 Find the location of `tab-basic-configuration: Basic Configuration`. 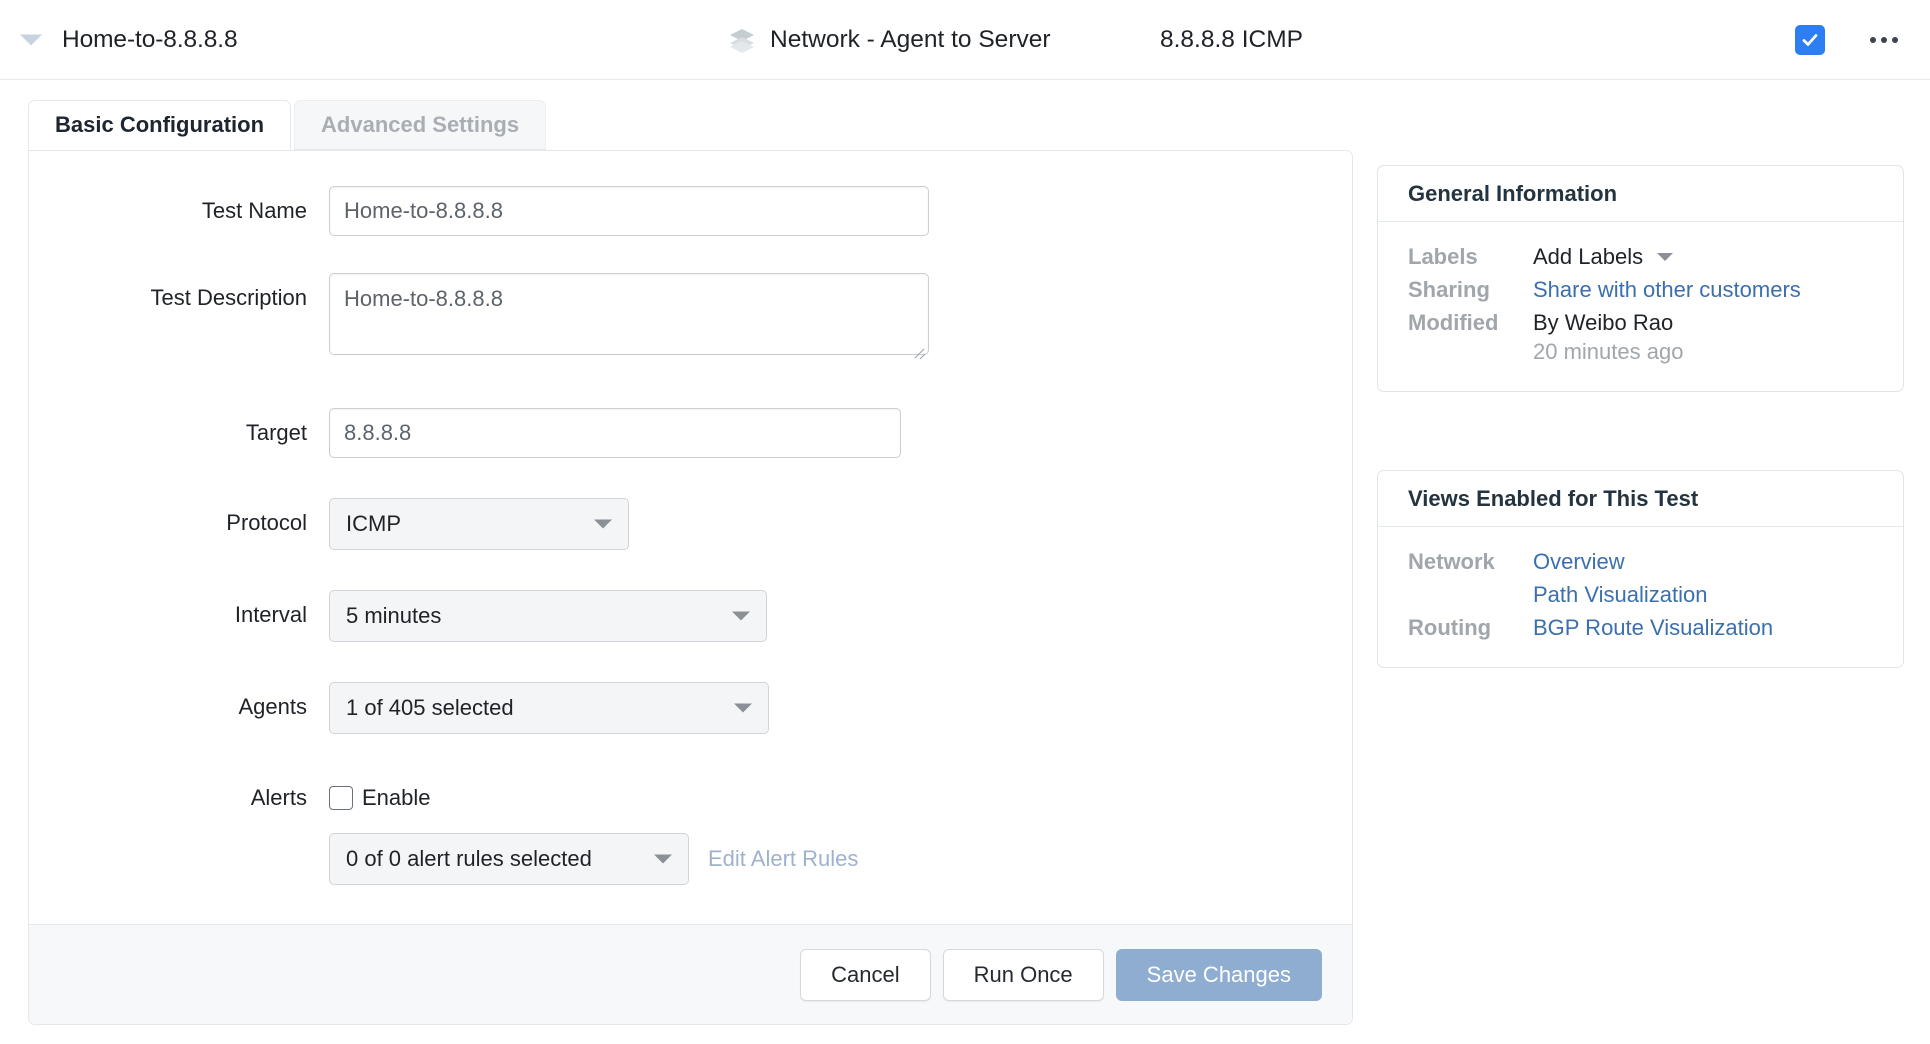

tab-basic-configuration: Basic Configuration is located at coordinates (160, 125).